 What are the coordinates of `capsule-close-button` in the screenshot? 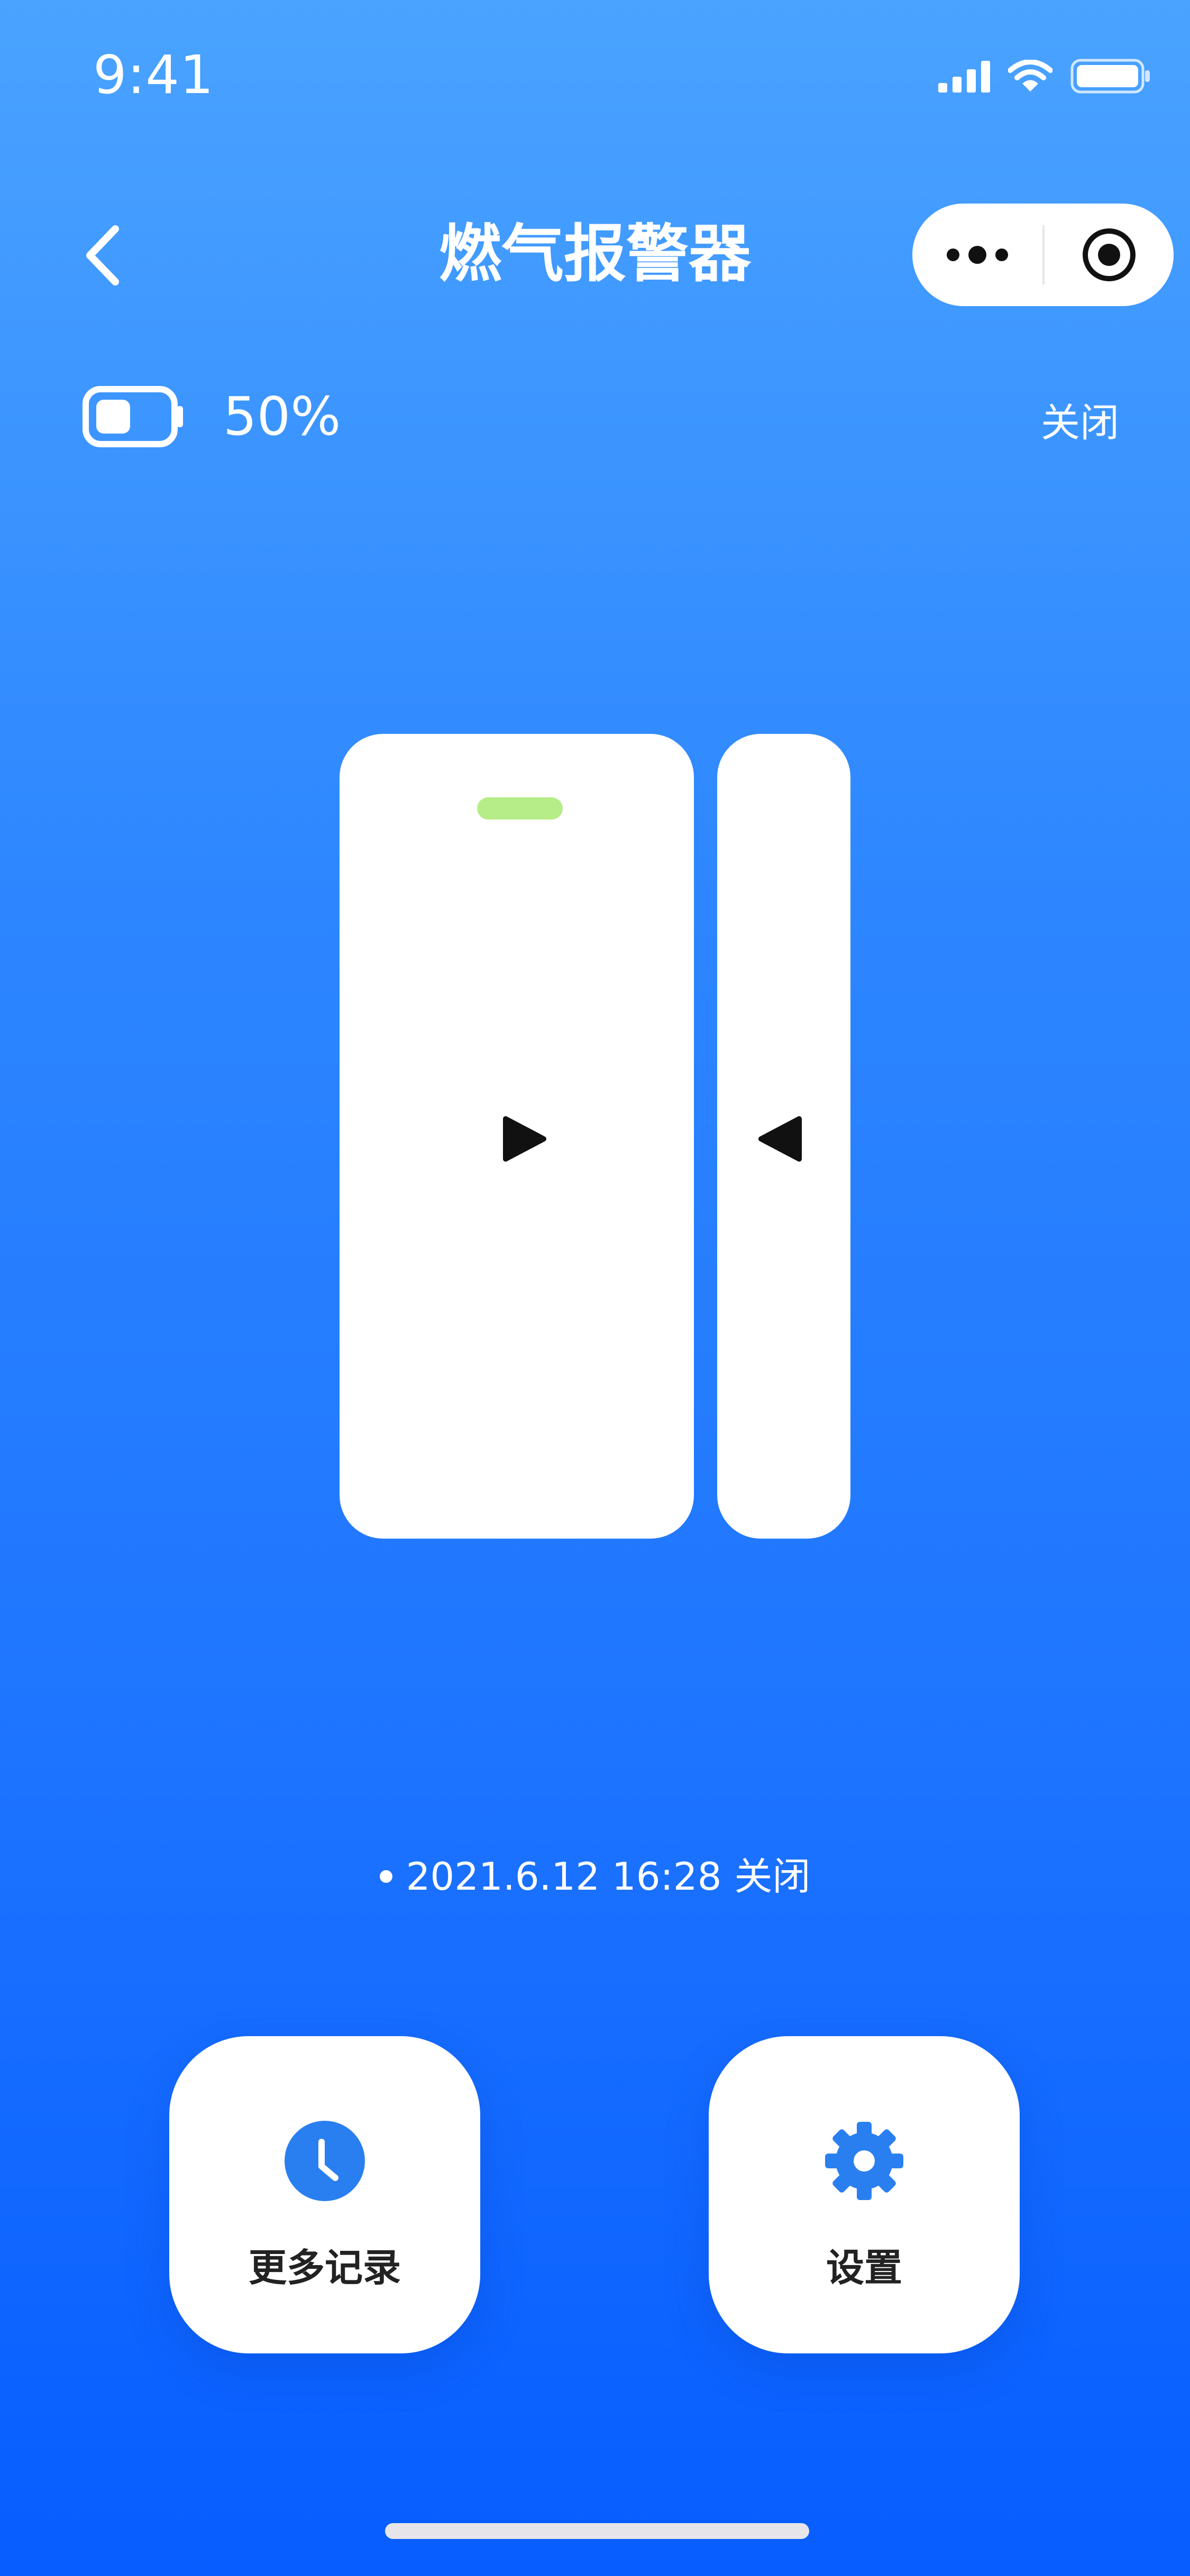 It's located at (1109, 255).